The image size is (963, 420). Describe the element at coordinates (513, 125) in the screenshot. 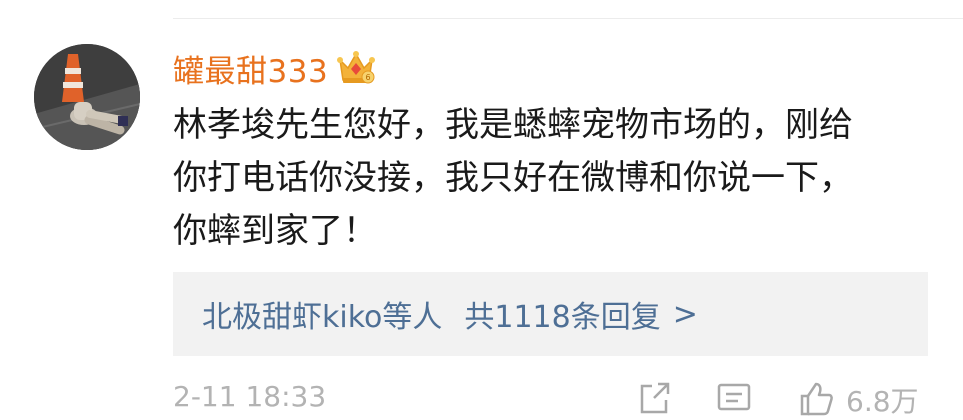

I see `comment-line: 林孝埈先生您好，我是蟋蟀宠物市场的，刚给` at that location.